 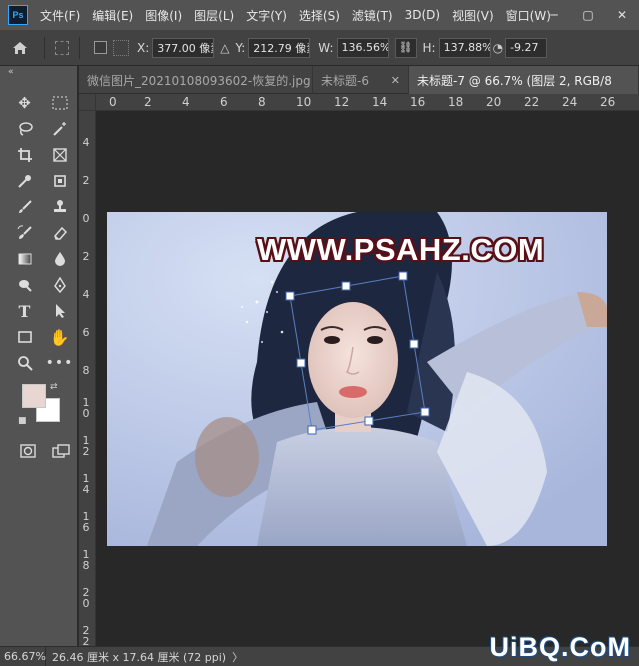 What do you see at coordinates (22, 421) in the screenshot?
I see `default-colors-icon: ■` at bounding box center [22, 421].